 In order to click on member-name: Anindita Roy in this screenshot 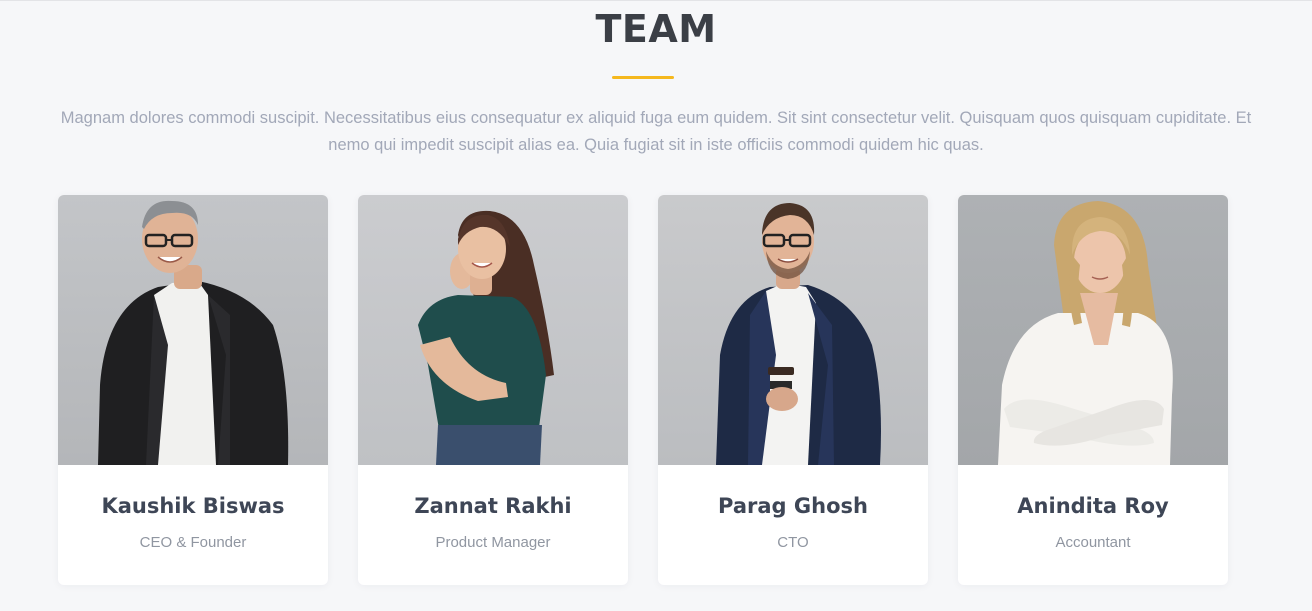, I will do `click(1093, 506)`.